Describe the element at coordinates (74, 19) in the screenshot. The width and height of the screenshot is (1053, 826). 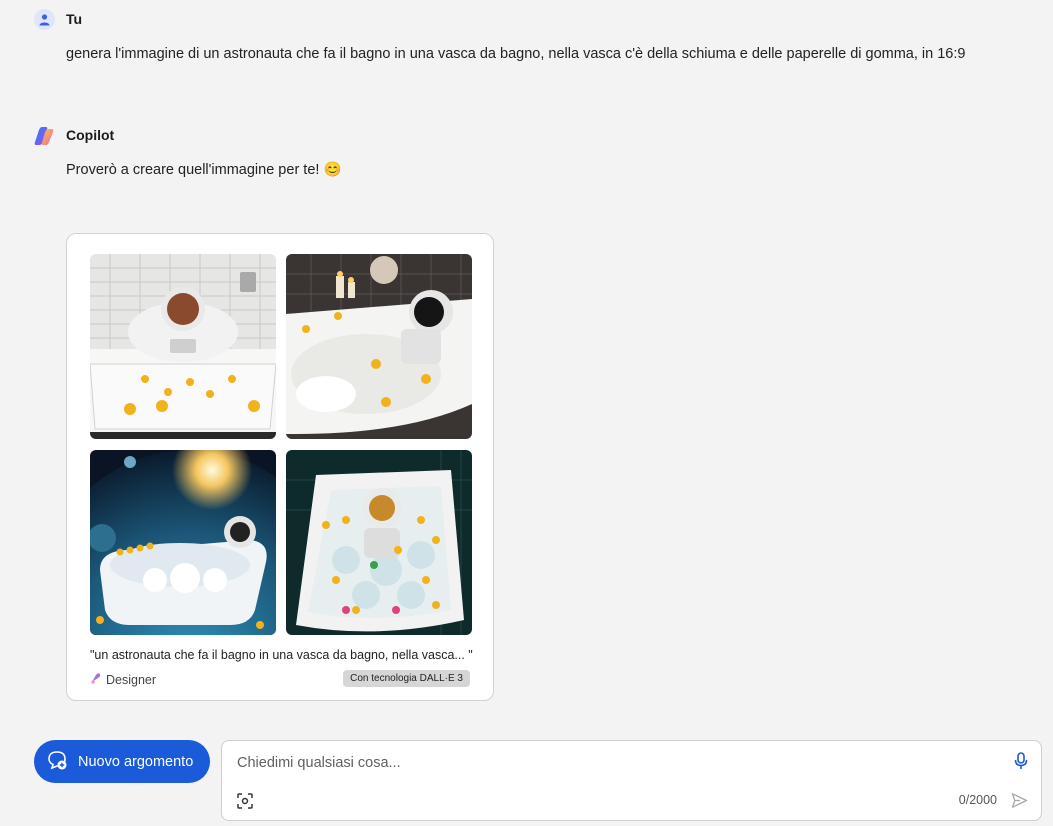
I see `user-sender-name: Tu` at that location.